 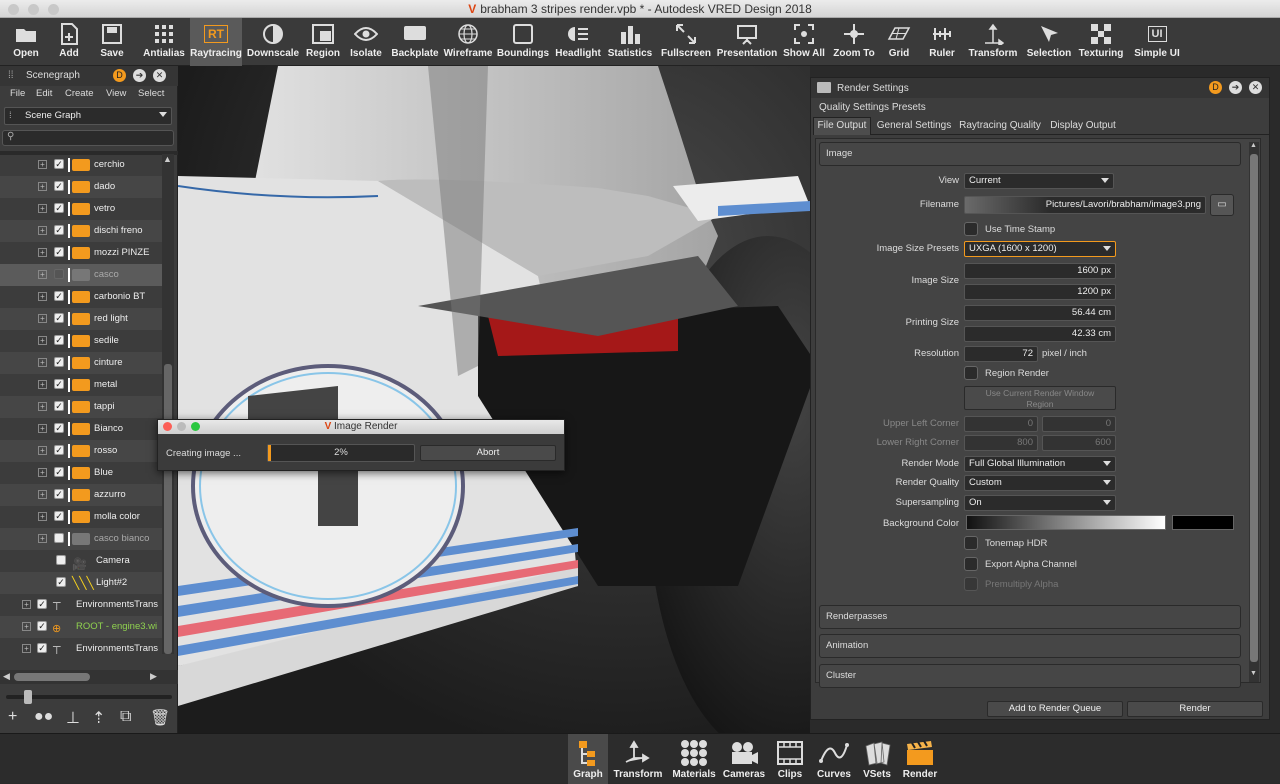 What do you see at coordinates (52, 677) in the screenshot?
I see `hscroll-thumb` at bounding box center [52, 677].